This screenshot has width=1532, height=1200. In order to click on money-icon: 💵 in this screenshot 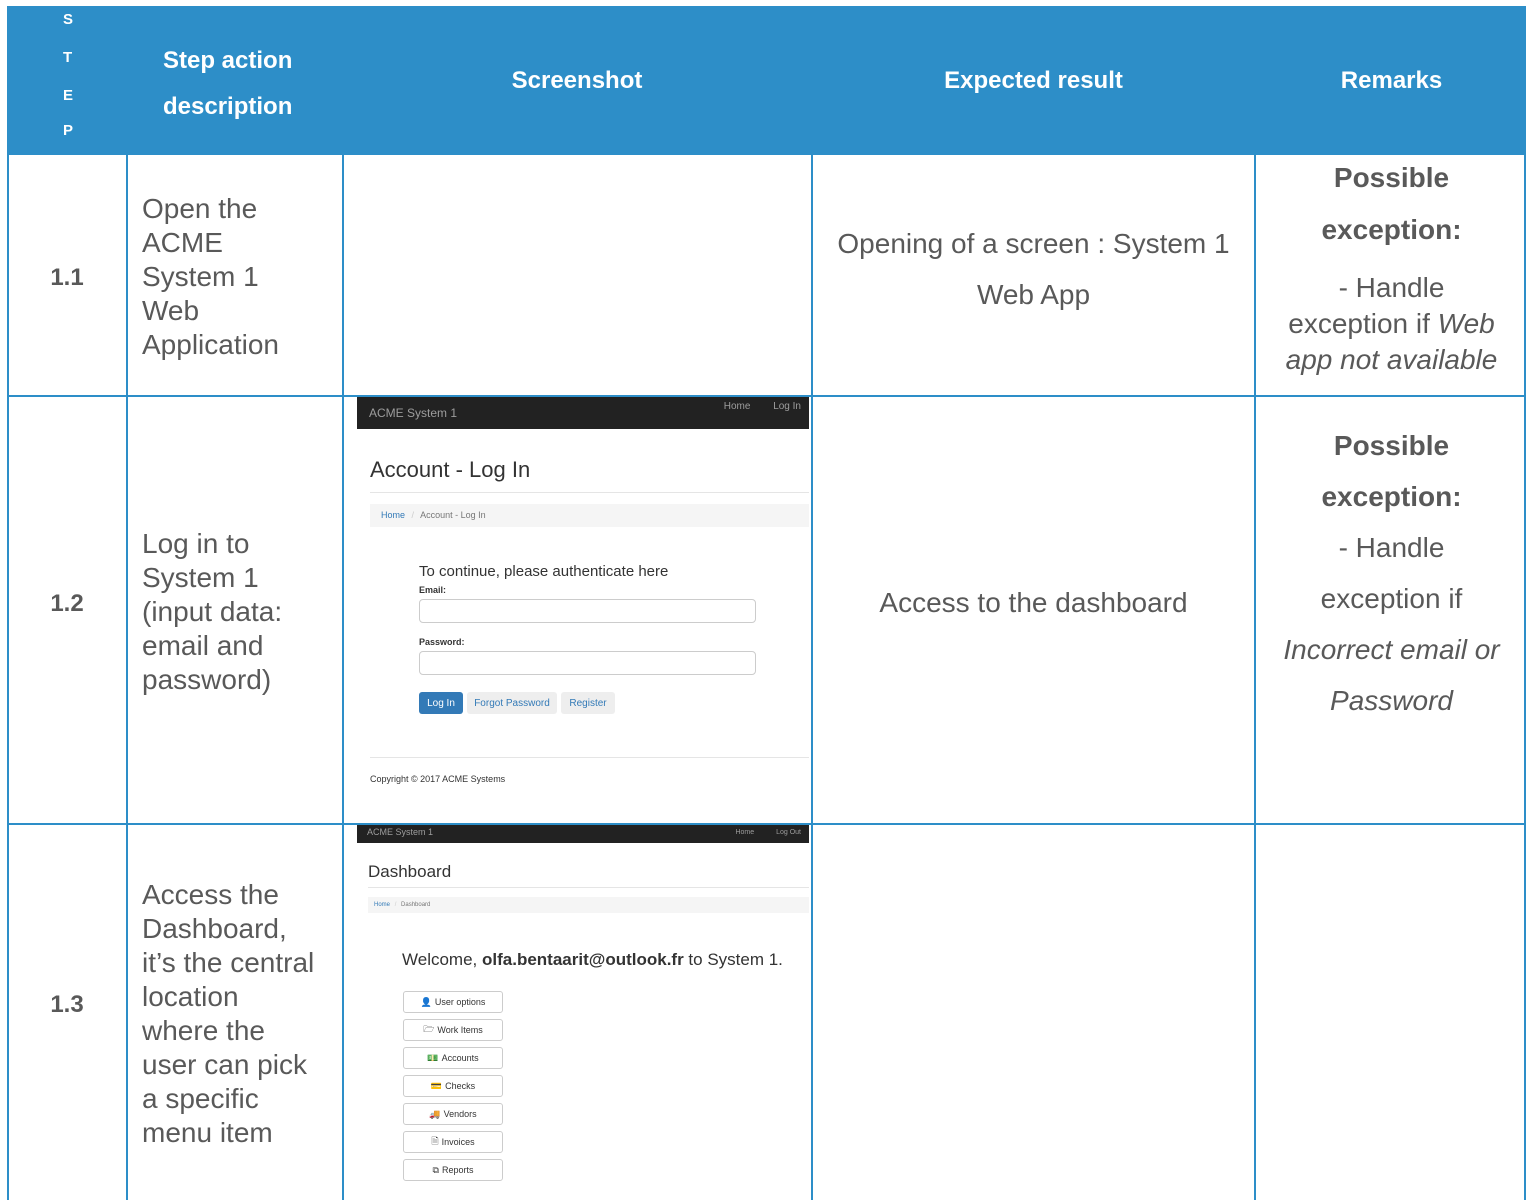, I will do `click(433, 1057)`.